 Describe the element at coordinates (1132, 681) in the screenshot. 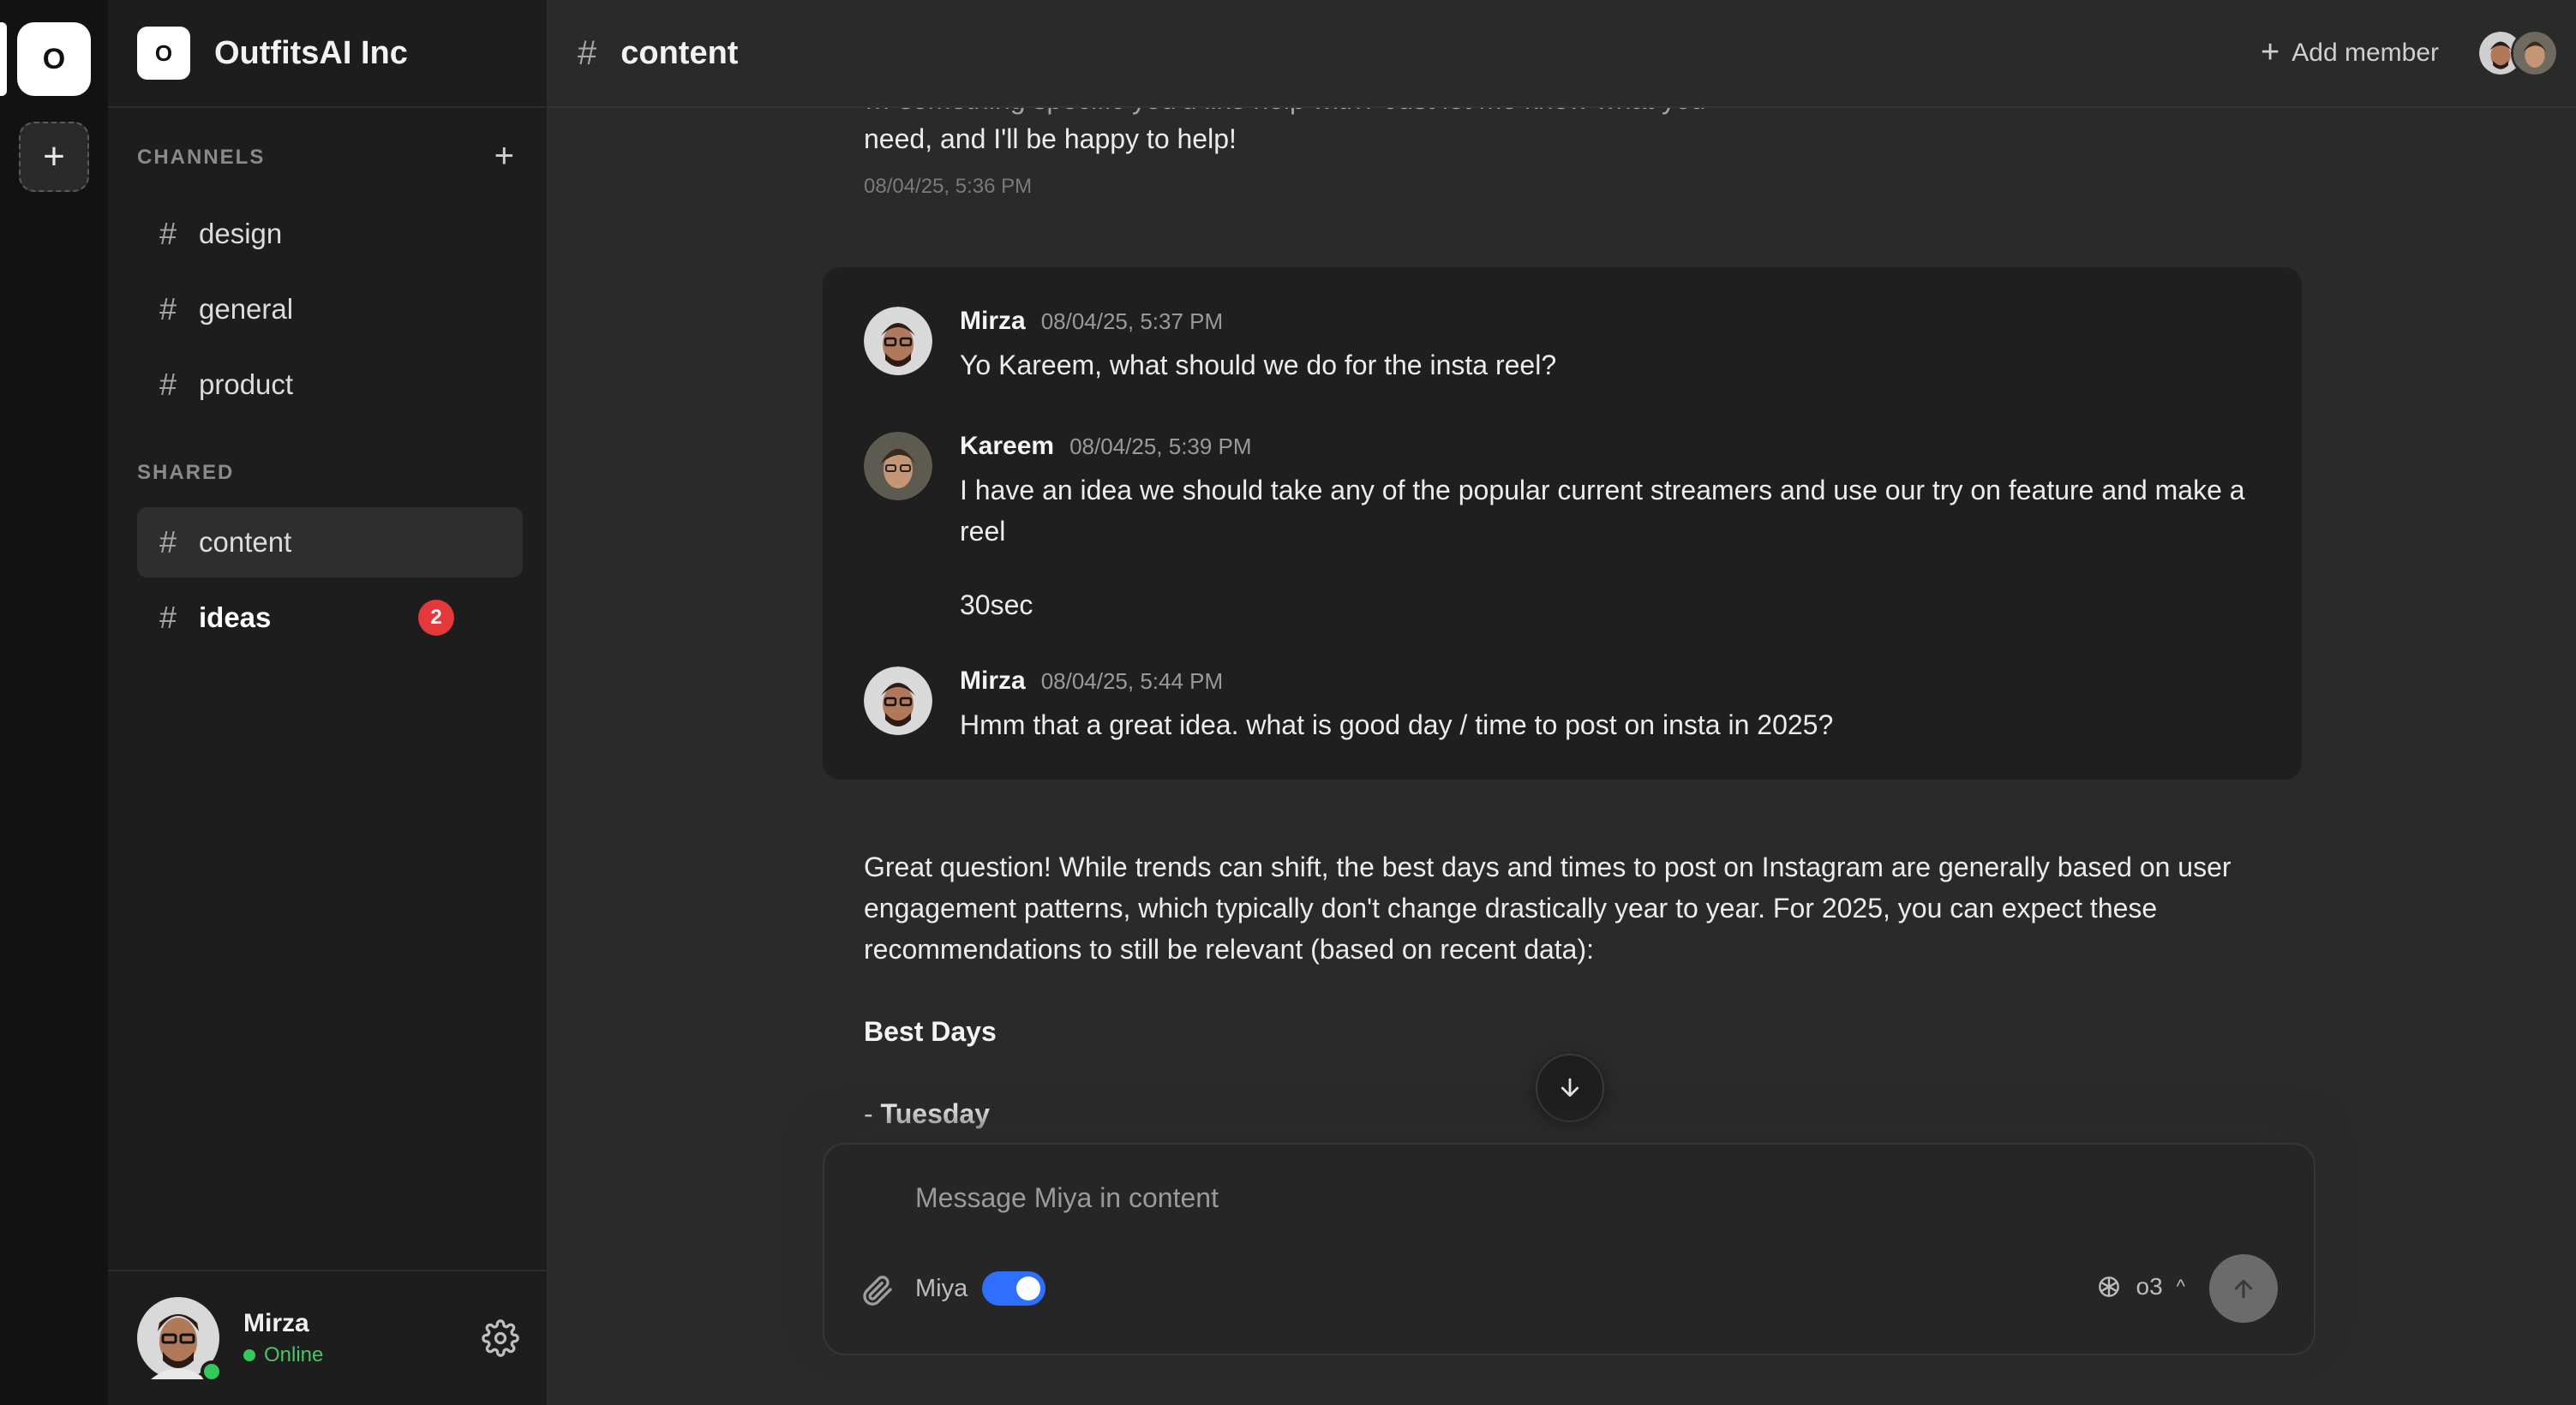

I see `message-time: 08/04/25, 5:44 PM` at that location.